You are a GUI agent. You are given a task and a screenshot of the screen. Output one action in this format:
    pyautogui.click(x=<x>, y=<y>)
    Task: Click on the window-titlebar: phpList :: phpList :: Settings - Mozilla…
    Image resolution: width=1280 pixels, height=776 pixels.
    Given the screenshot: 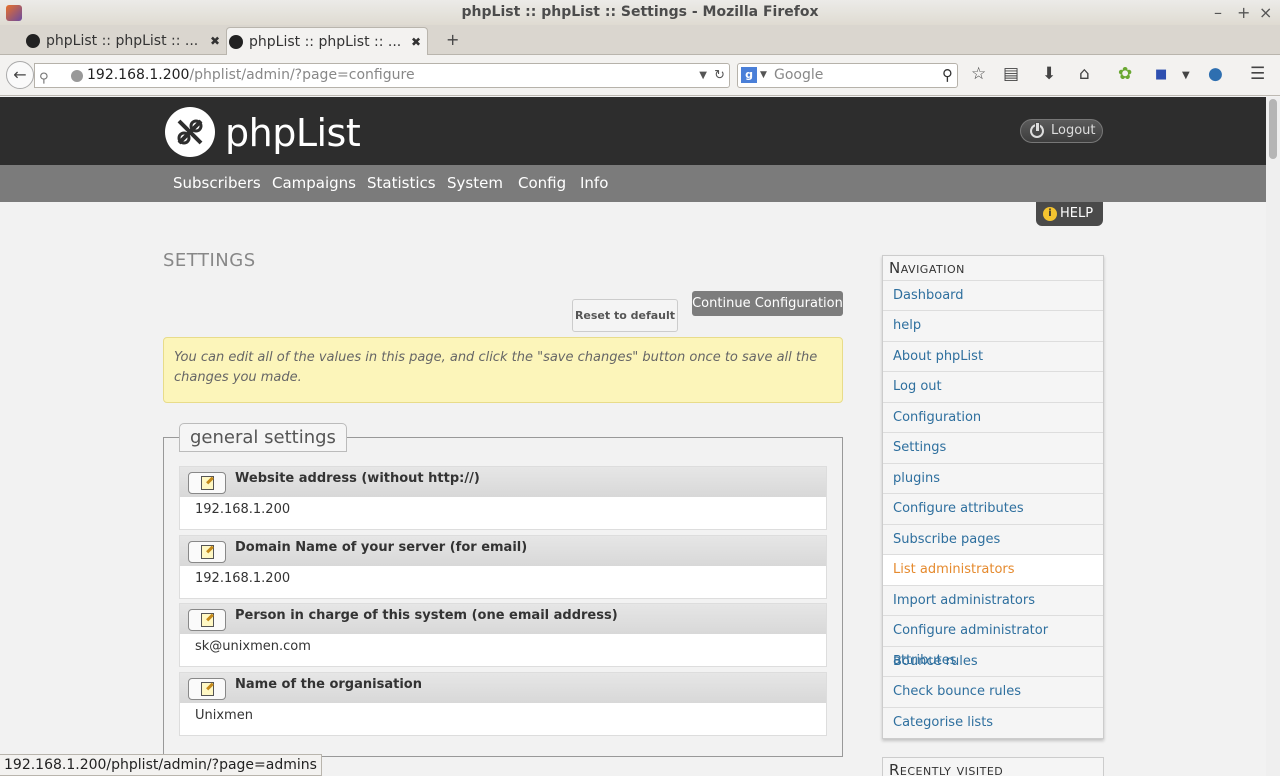 What is the action you would take?
    pyautogui.click(x=640, y=12)
    